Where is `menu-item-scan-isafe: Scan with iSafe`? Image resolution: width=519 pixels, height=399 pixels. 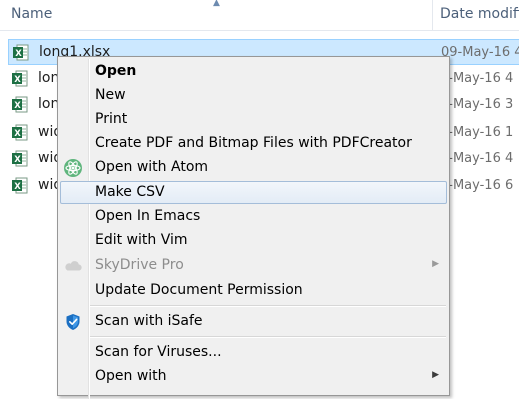
menu-item-scan-isafe: Scan with iSafe is located at coordinates (253, 321).